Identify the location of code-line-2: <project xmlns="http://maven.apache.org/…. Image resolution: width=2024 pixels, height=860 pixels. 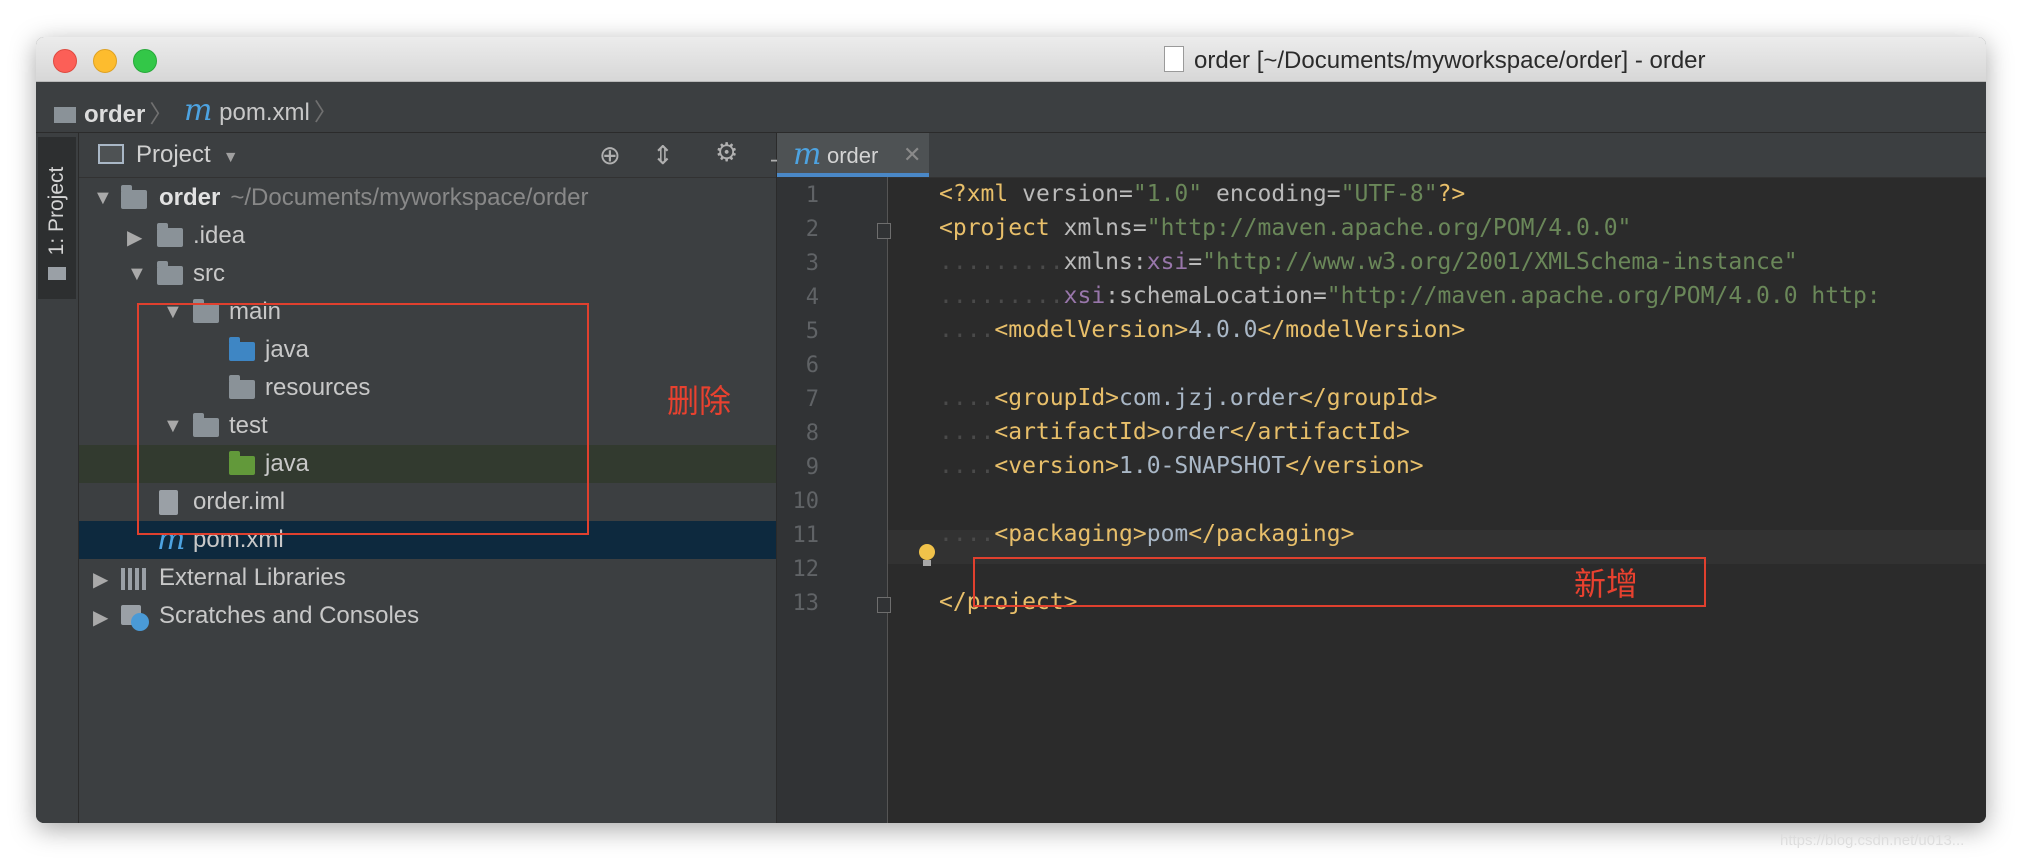
(1285, 228).